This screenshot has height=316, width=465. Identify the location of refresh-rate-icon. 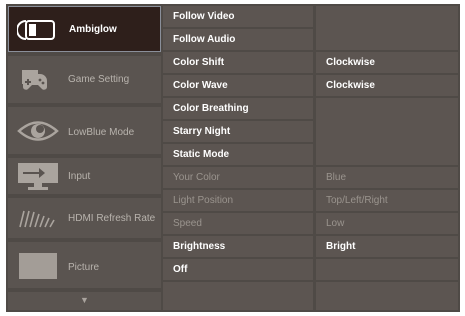
(37, 219).